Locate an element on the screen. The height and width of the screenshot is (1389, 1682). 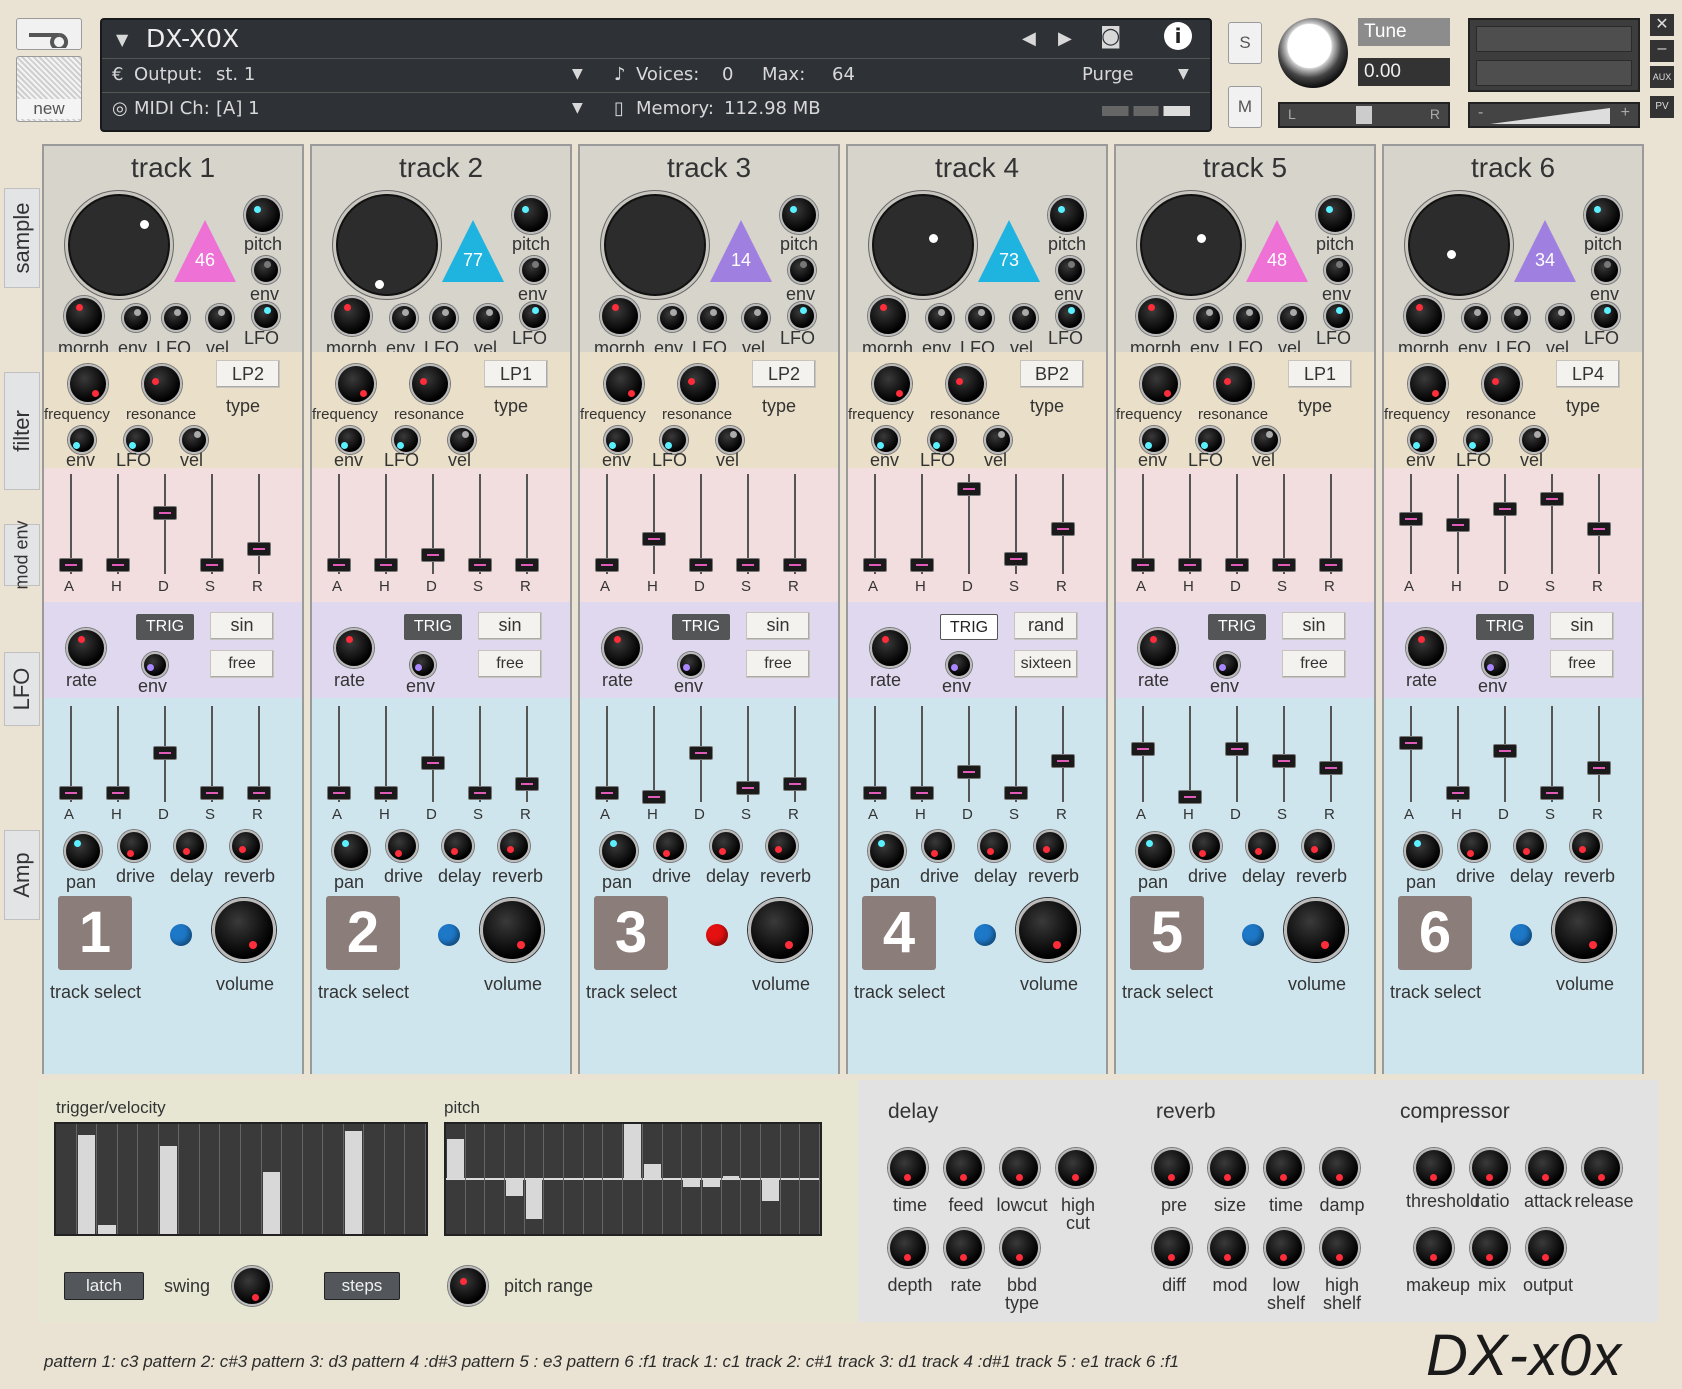
track-4-sample-lfo-knob is located at coordinates (1070, 316).